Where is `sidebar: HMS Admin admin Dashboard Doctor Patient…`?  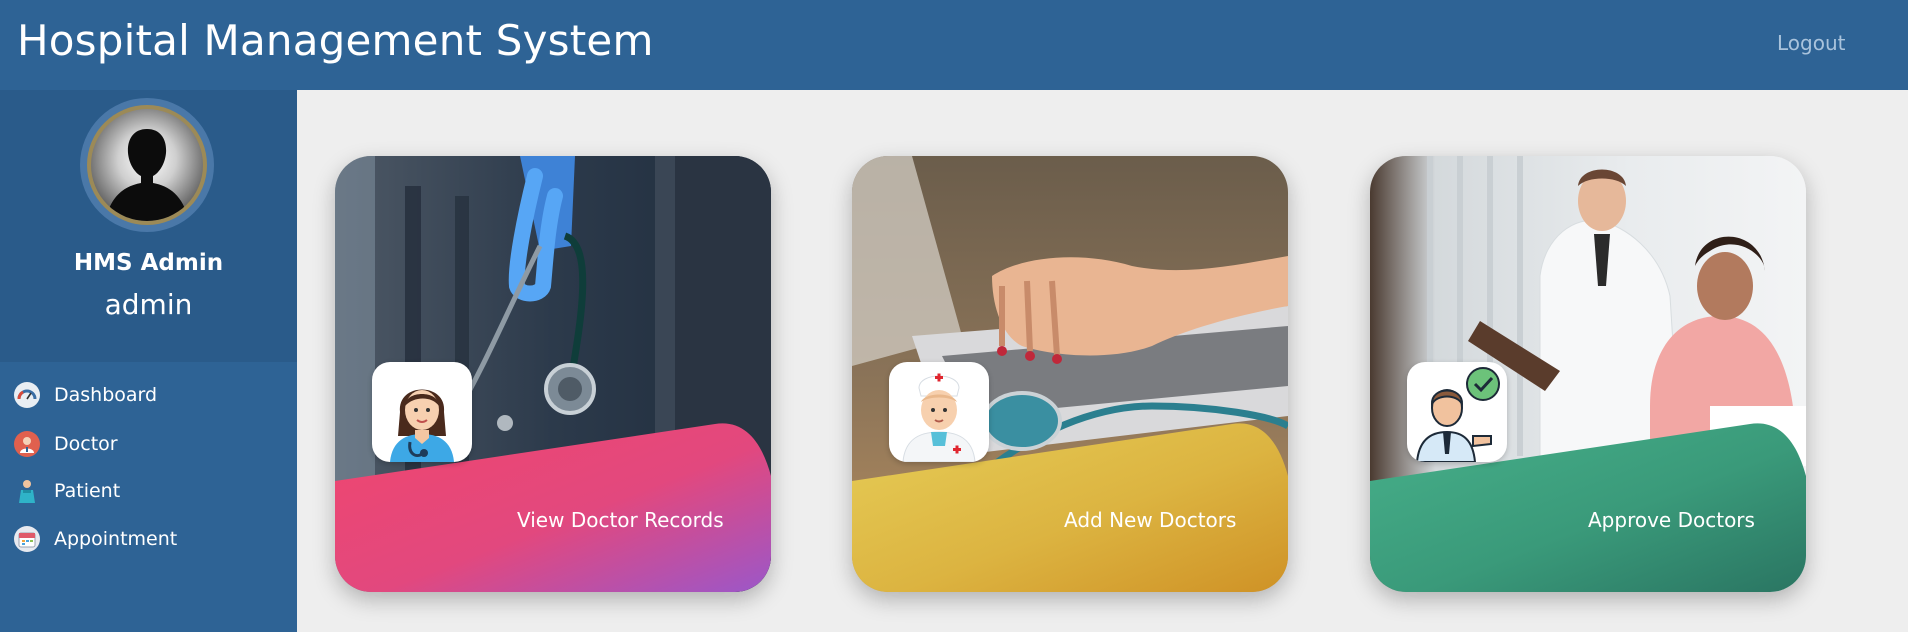 sidebar: HMS Admin admin Dashboard Doctor Patient… is located at coordinates (148, 361).